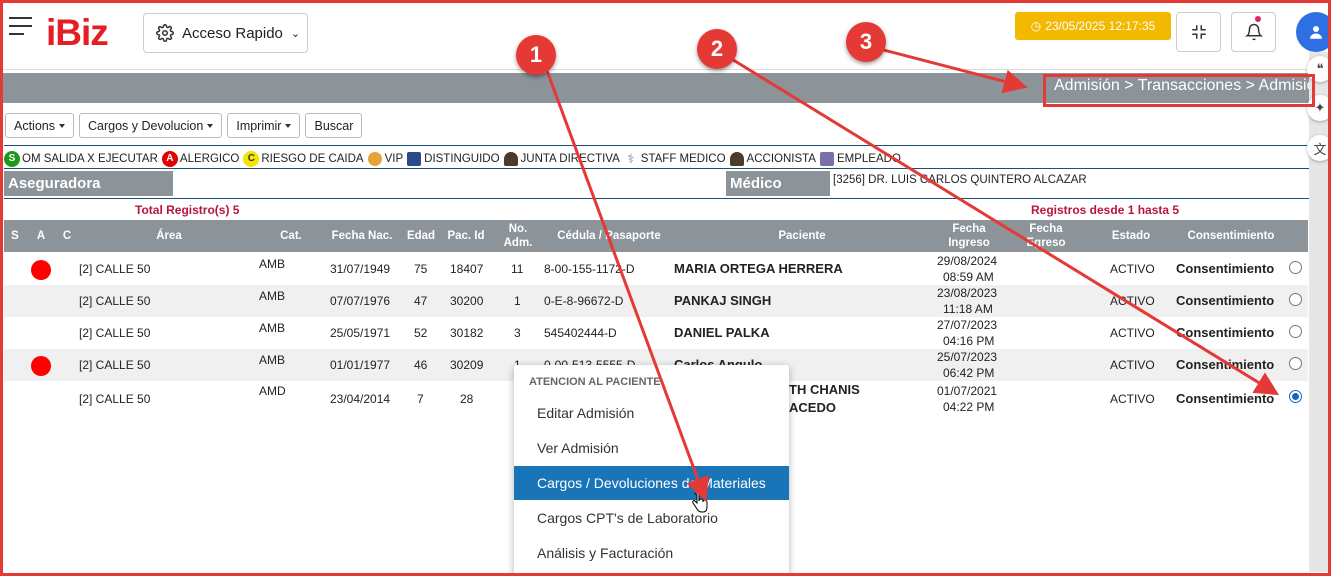  I want to click on annotation-marker-1: 1, so click(536, 55).